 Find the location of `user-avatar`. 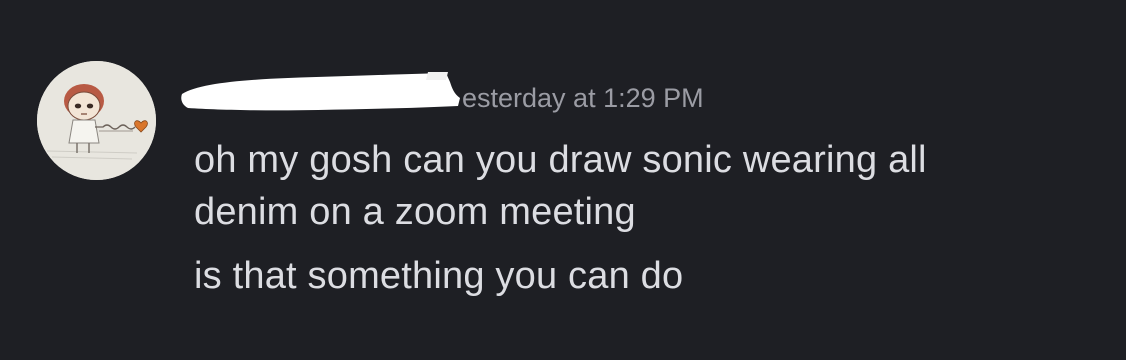

user-avatar is located at coordinates (96, 120).